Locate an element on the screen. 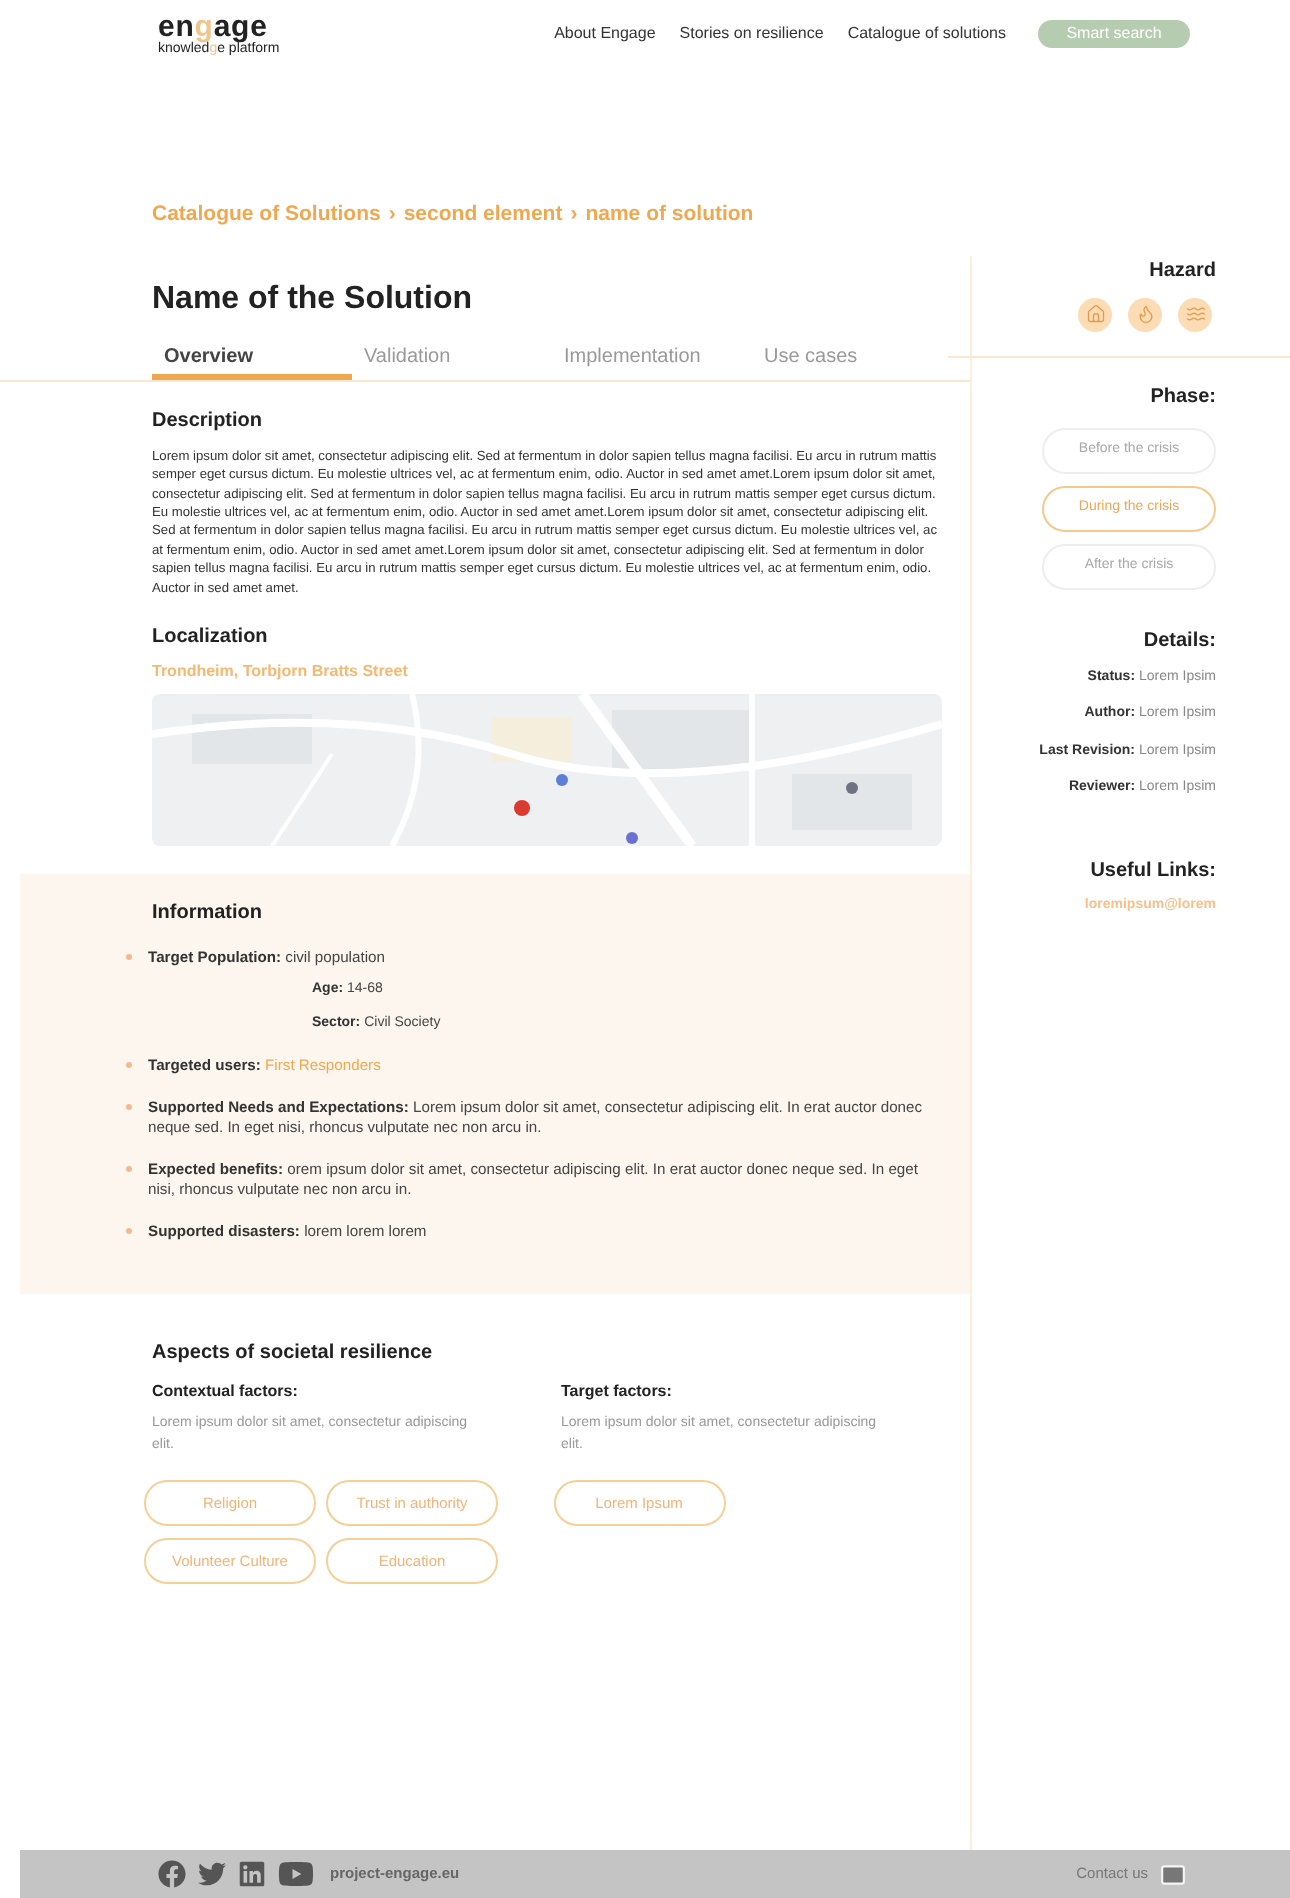 This screenshot has width=1290, height=1898. section-heading: Localization is located at coordinates (211, 638).